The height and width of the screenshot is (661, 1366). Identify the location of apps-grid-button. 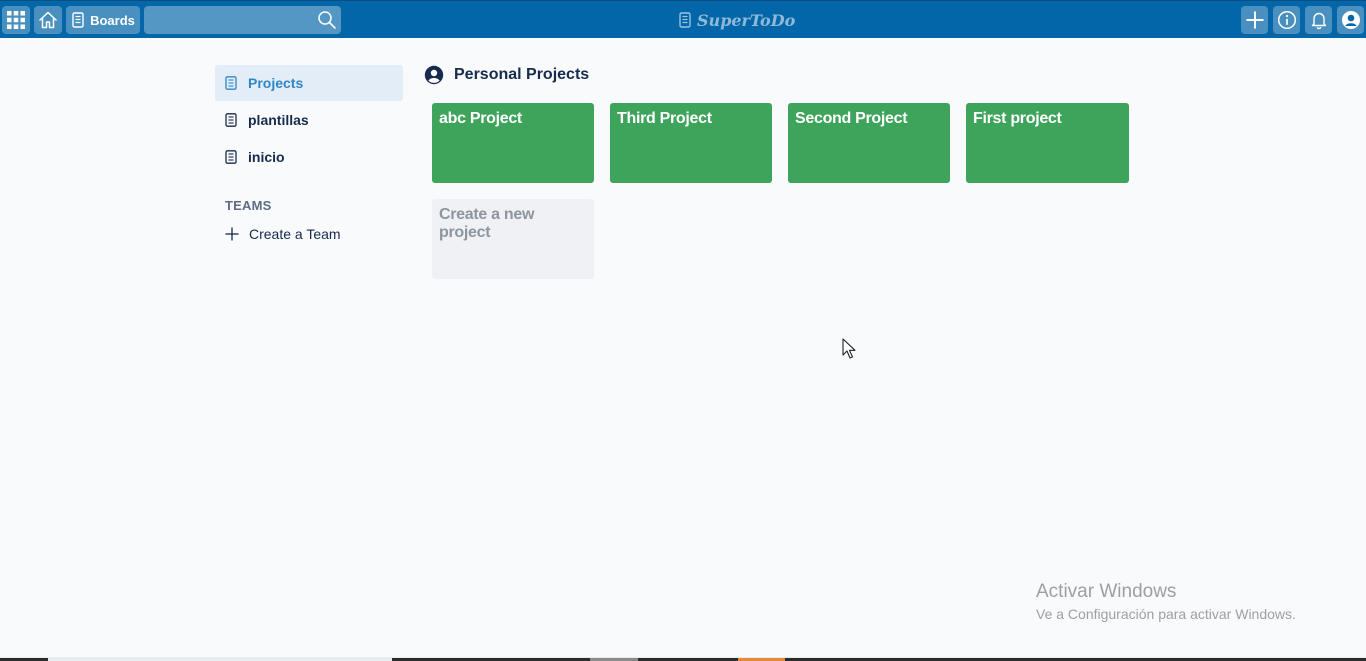
(16, 20).